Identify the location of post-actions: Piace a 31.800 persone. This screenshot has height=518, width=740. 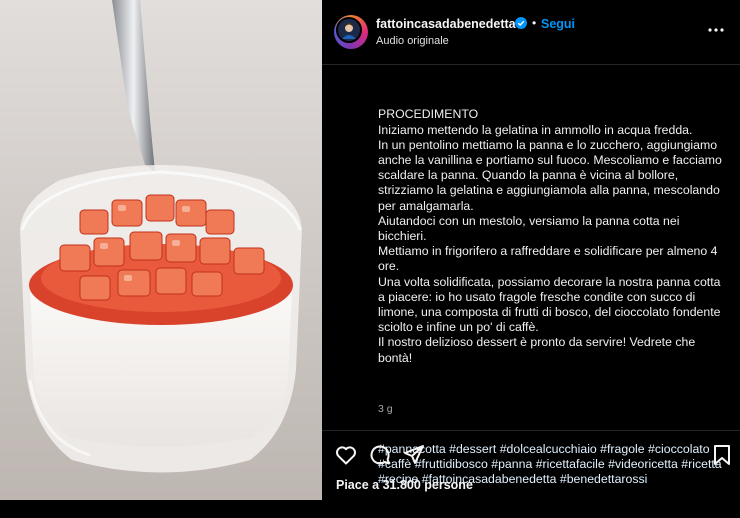
(531, 465).